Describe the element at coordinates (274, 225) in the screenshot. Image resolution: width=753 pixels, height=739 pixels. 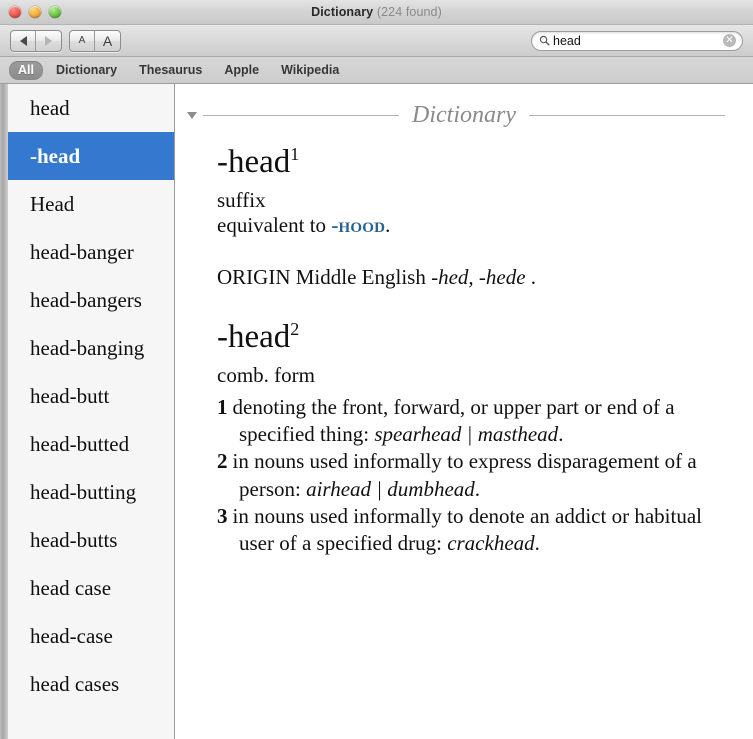
I see `entry1-equivalent-prefix: equivalent to` at that location.